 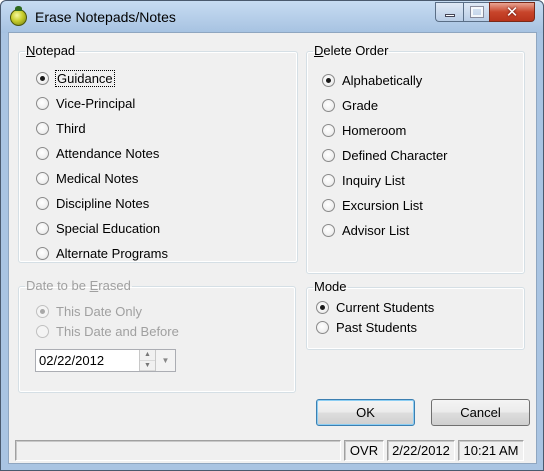 What do you see at coordinates (421, 450) in the screenshot?
I see `status-pane-date: 2/22/2012` at bounding box center [421, 450].